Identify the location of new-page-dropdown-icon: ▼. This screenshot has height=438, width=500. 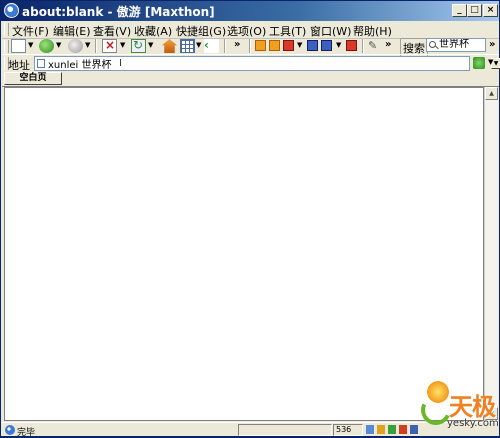
(30, 45).